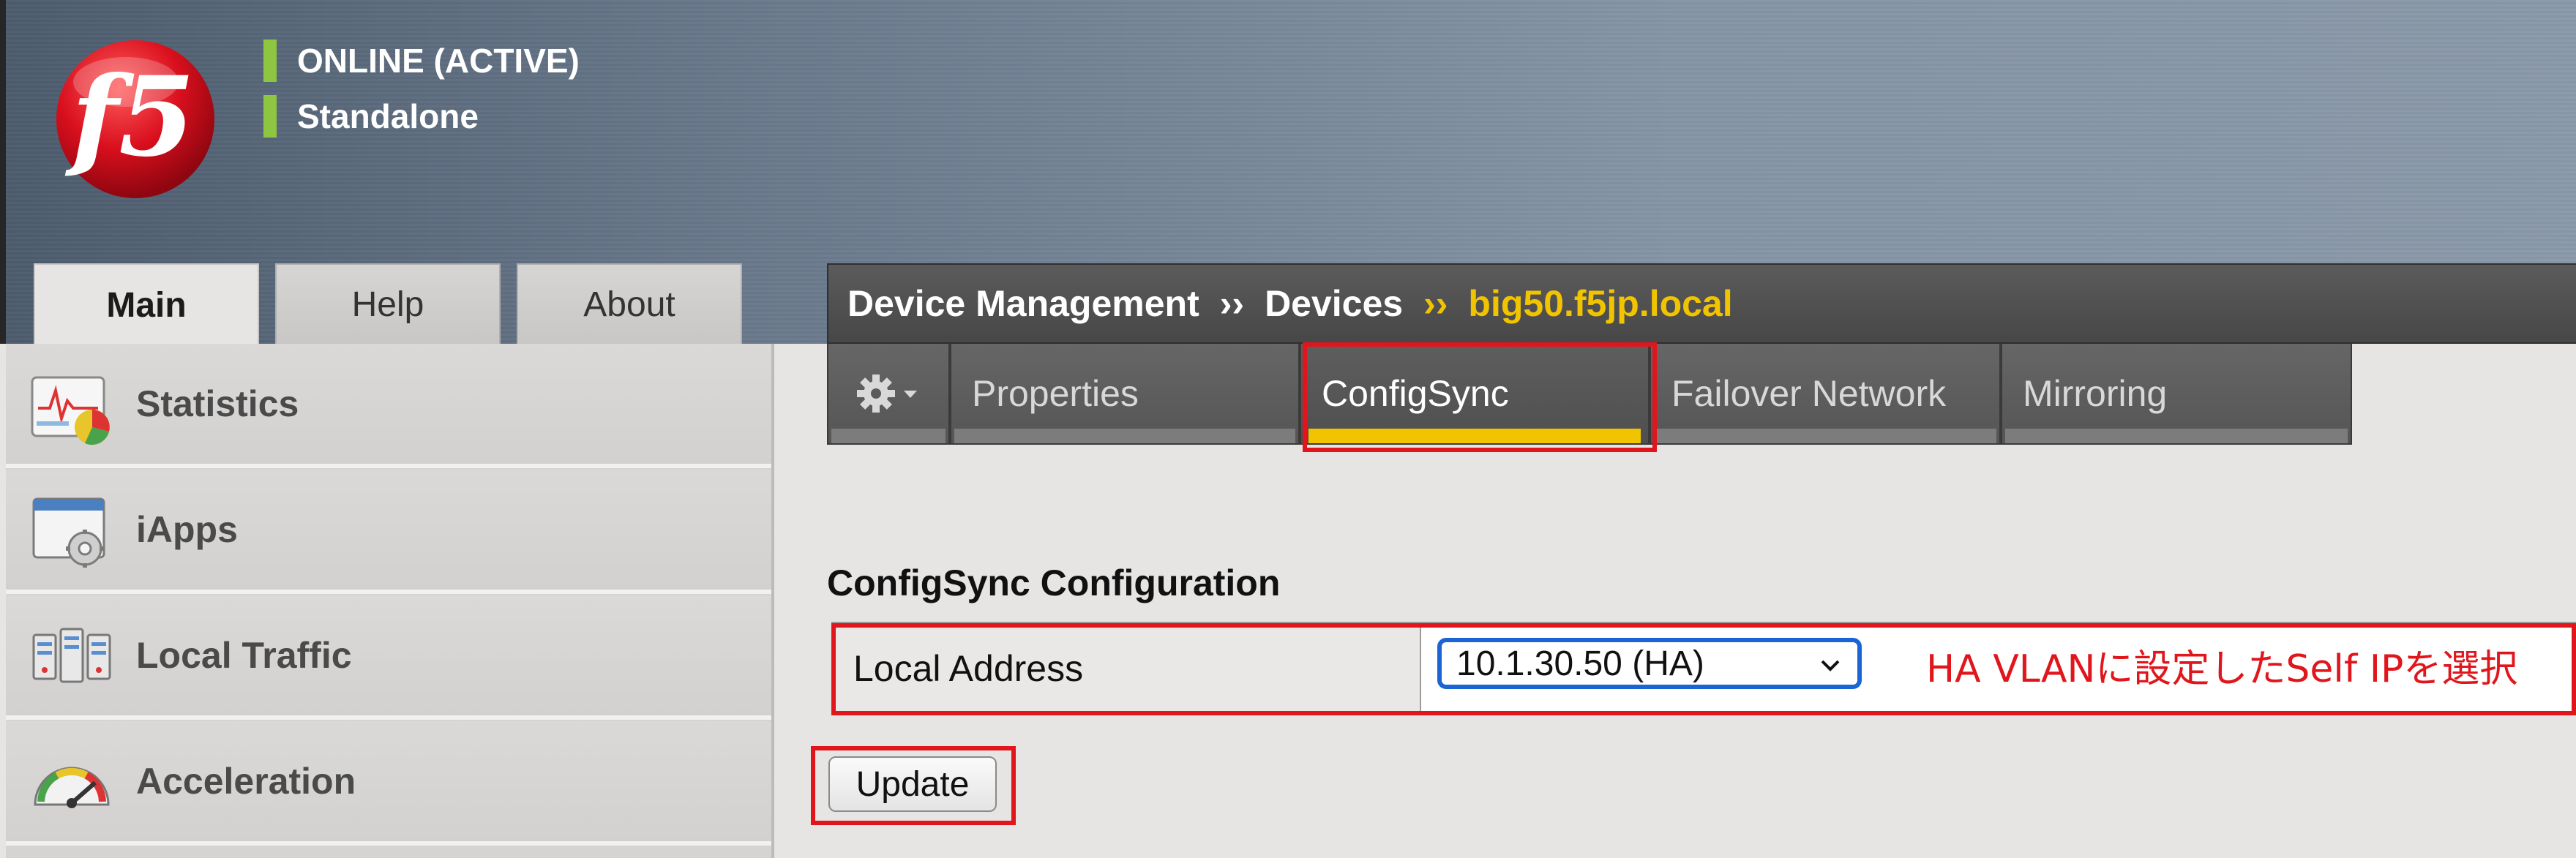 The image size is (2576, 858). Describe the element at coordinates (388, 116) in the screenshot. I see `status-standalone-text: Standalone` at that location.